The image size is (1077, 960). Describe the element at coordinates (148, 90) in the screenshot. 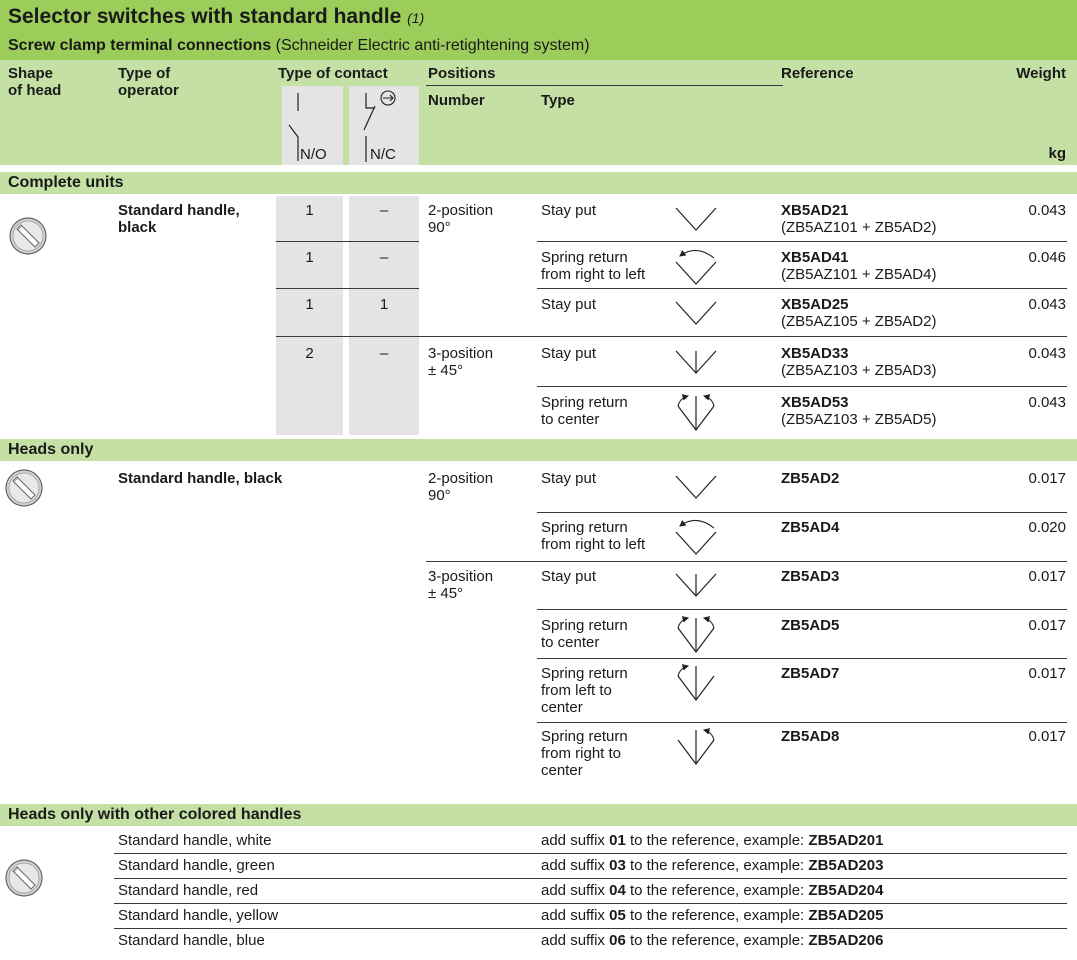

I see `header-operator-2: operator` at that location.